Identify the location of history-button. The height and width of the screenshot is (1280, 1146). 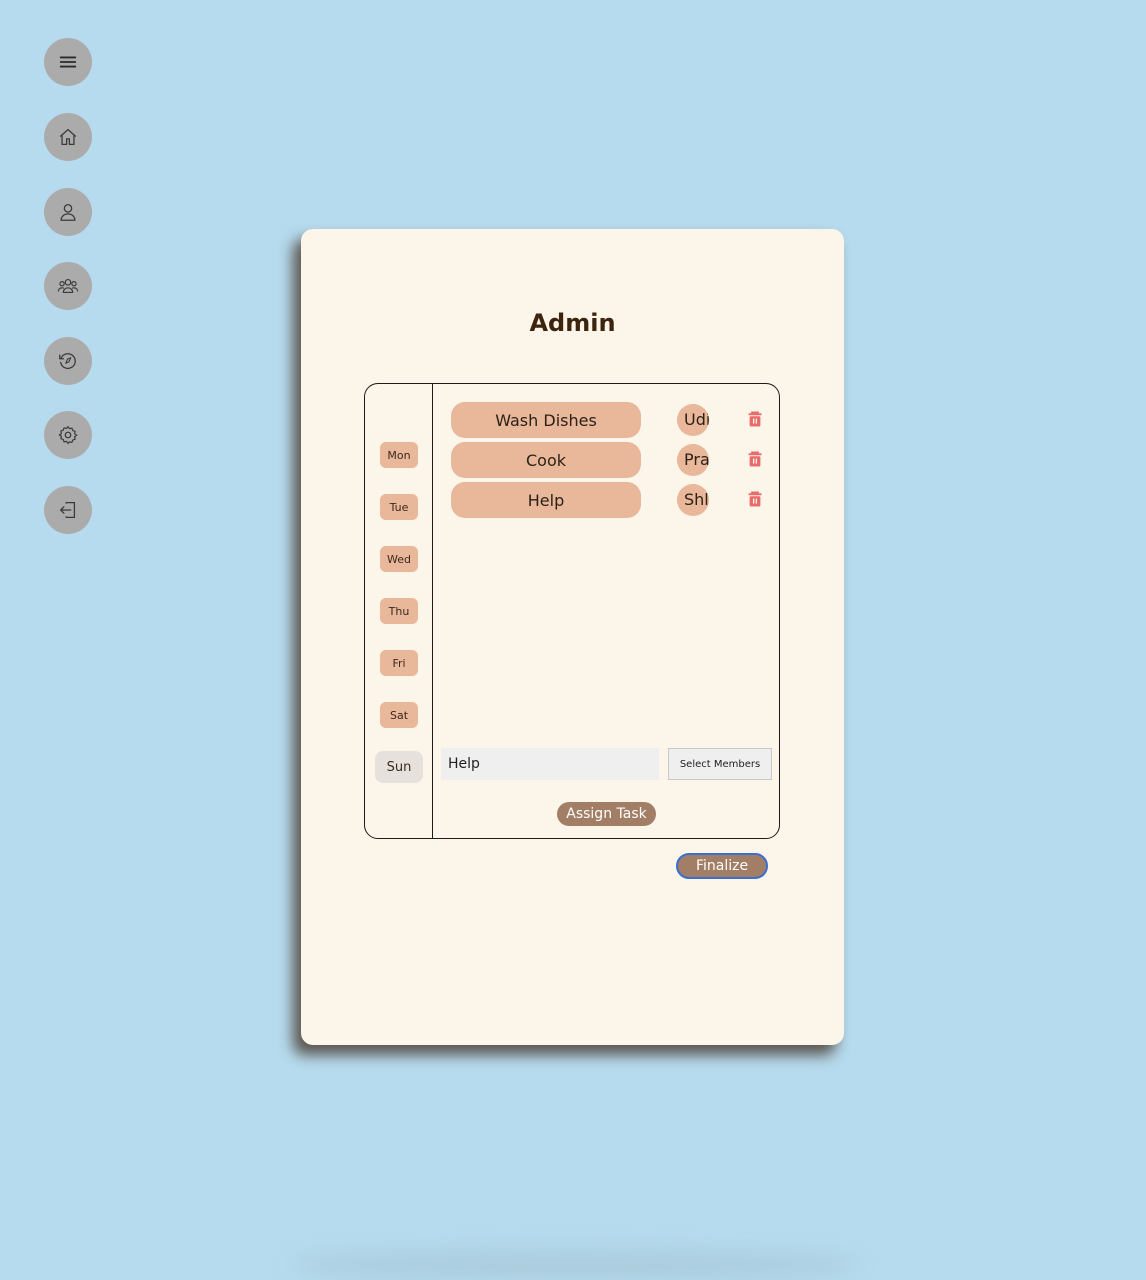
(68, 361).